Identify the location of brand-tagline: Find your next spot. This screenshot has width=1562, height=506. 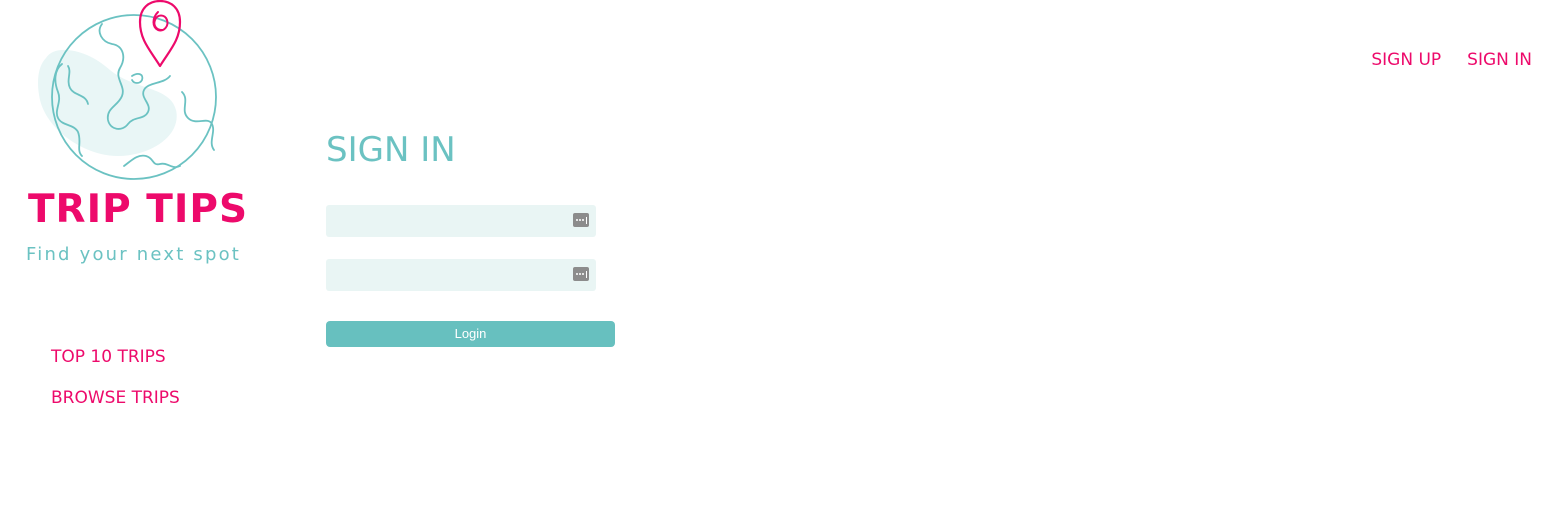
(134, 254).